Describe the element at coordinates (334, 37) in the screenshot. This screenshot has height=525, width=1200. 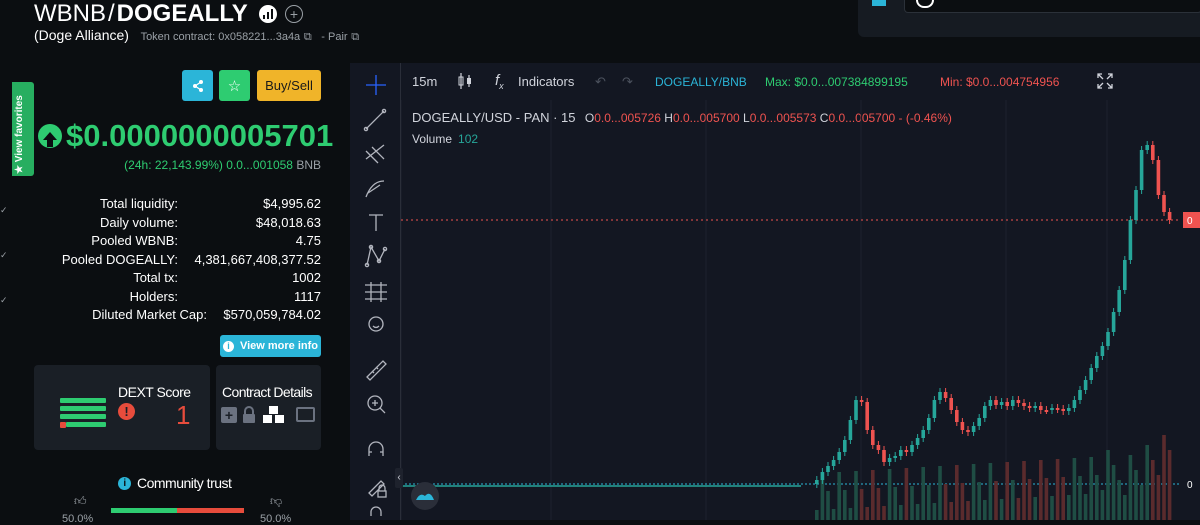
I see `pair-label: - Pair` at that location.